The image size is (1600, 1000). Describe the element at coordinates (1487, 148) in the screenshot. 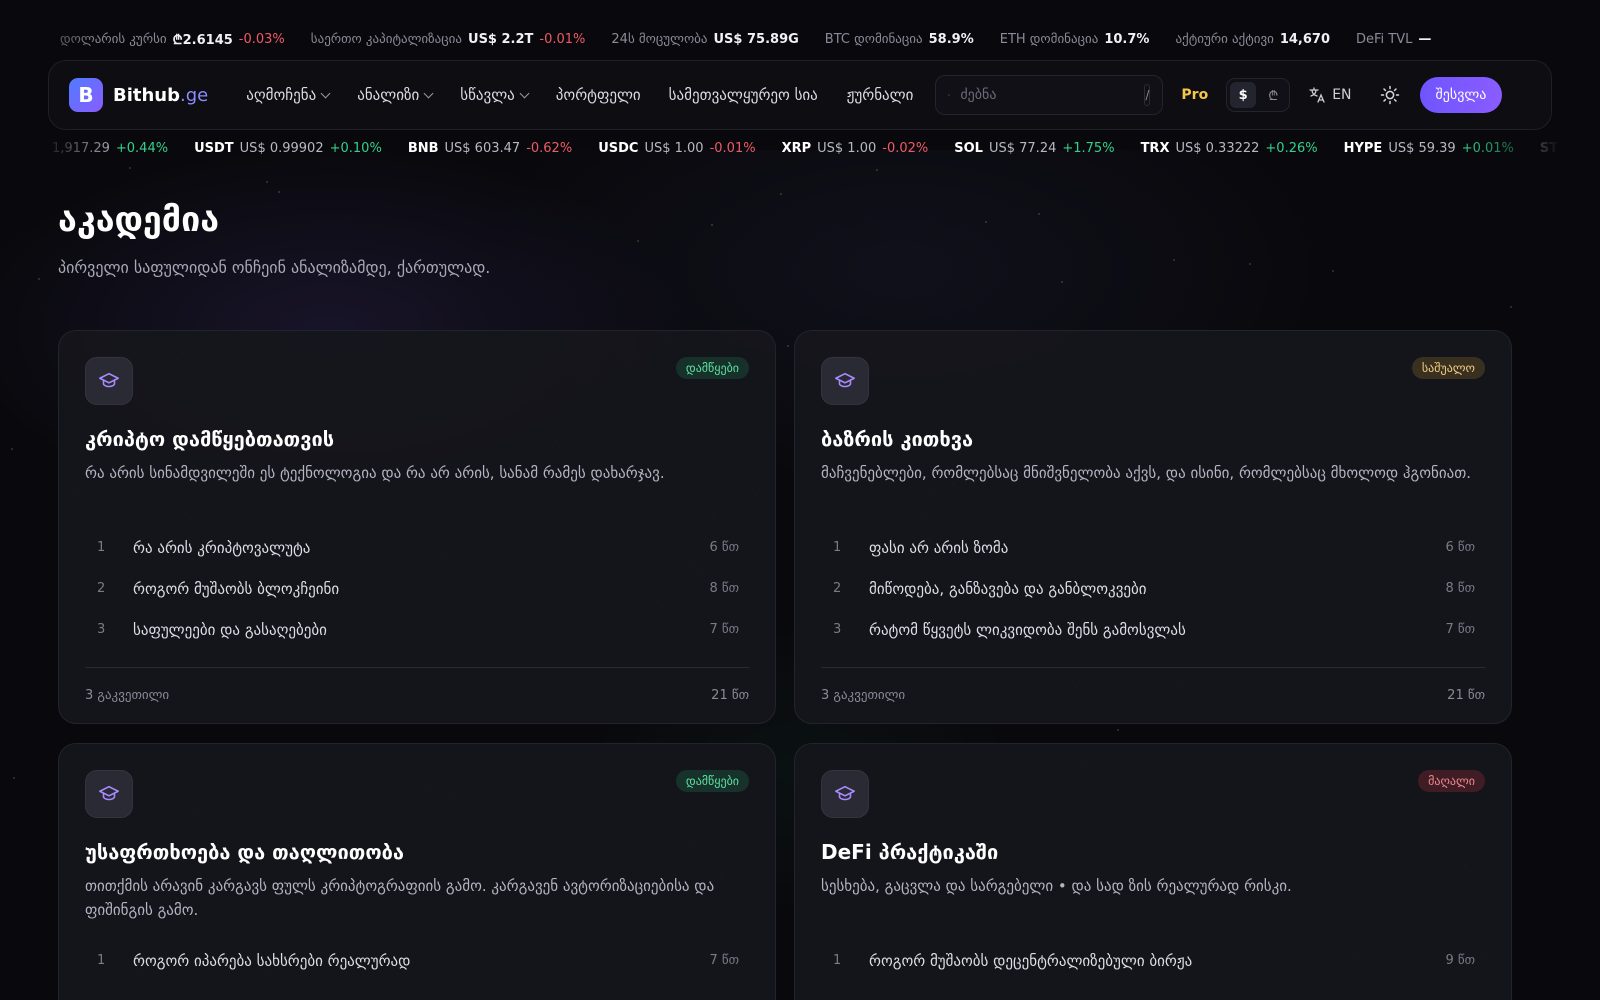

I see `coin-change: +0.01%` at that location.